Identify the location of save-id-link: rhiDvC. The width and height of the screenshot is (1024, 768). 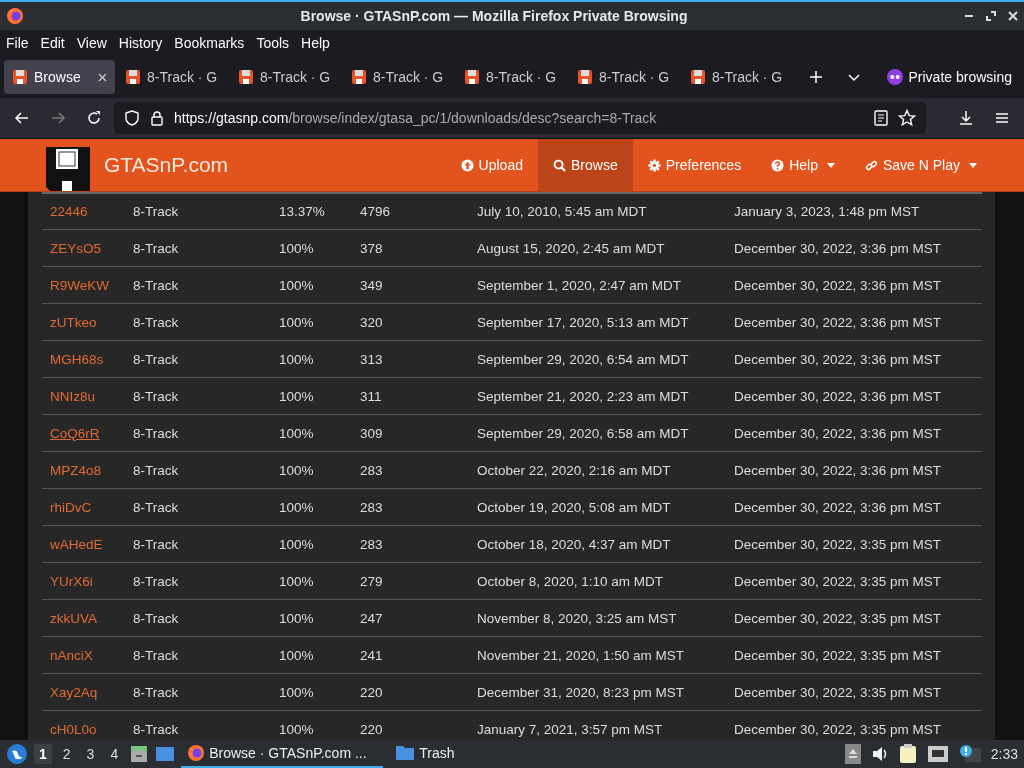
(91, 507).